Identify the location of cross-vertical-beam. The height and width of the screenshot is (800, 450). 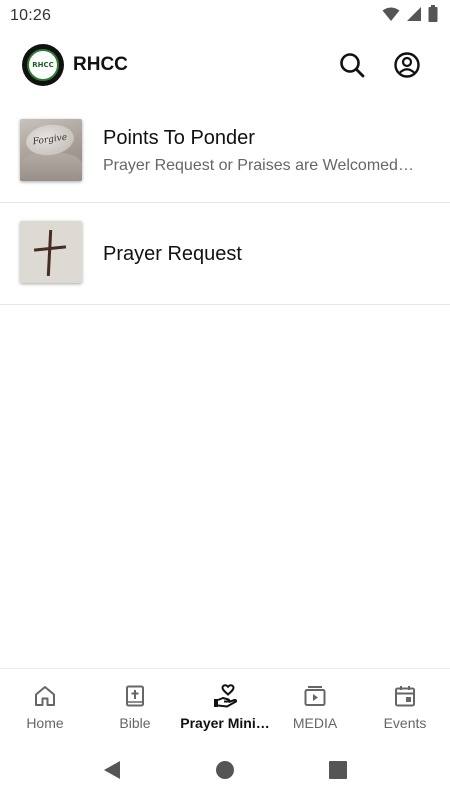
(49, 253).